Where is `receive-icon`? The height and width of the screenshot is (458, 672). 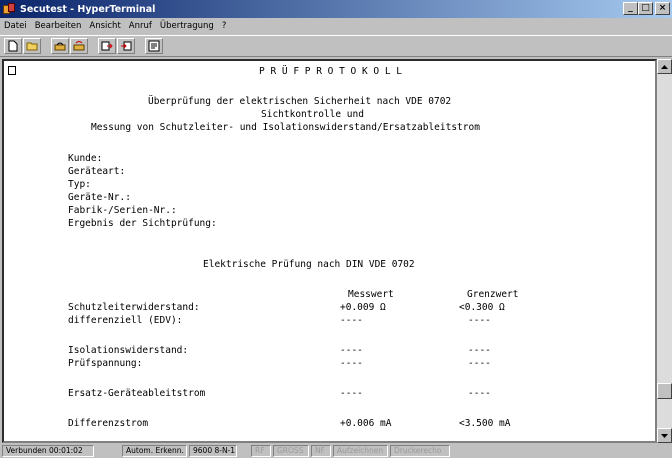 receive-icon is located at coordinates (126, 46).